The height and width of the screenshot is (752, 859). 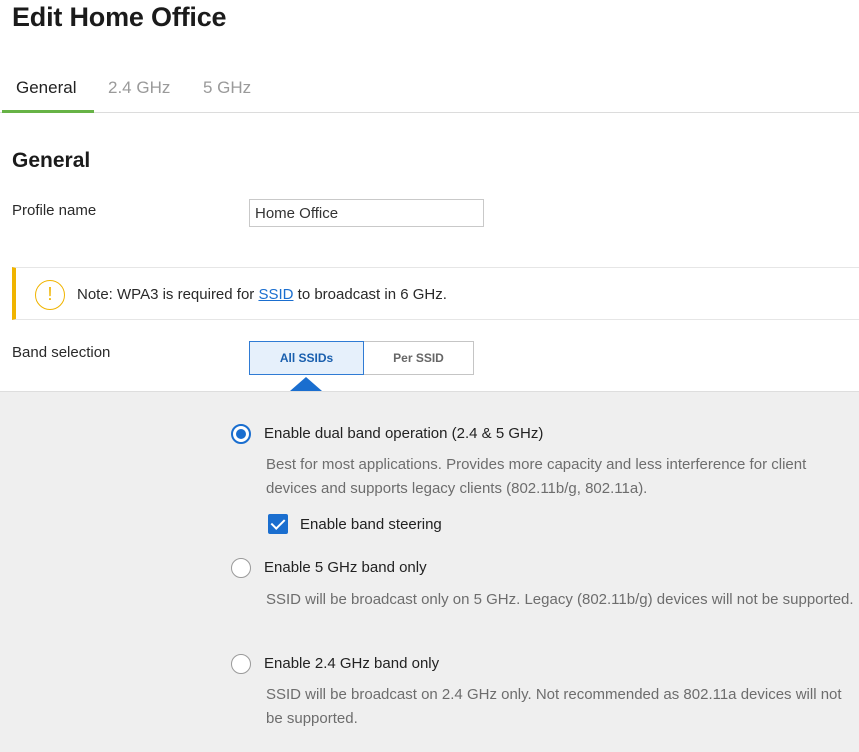 What do you see at coordinates (278, 524) in the screenshot?
I see `band-steering-checkbox` at bounding box center [278, 524].